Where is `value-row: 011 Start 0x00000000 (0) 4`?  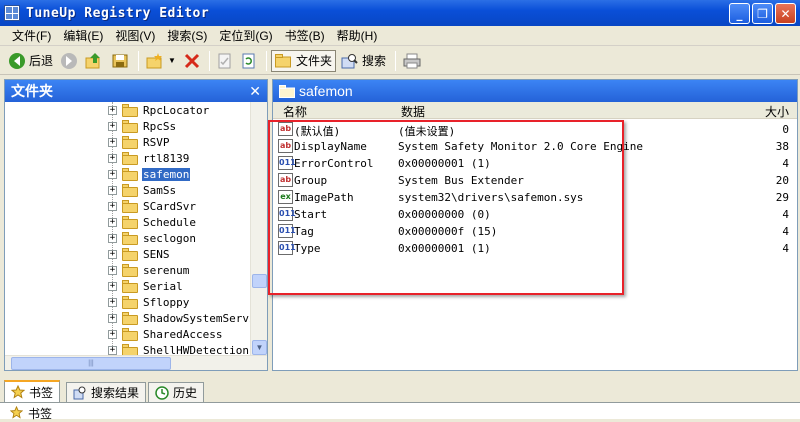
value-row: 011 Start 0x00000000 (0) 4 is located at coordinates (535, 214).